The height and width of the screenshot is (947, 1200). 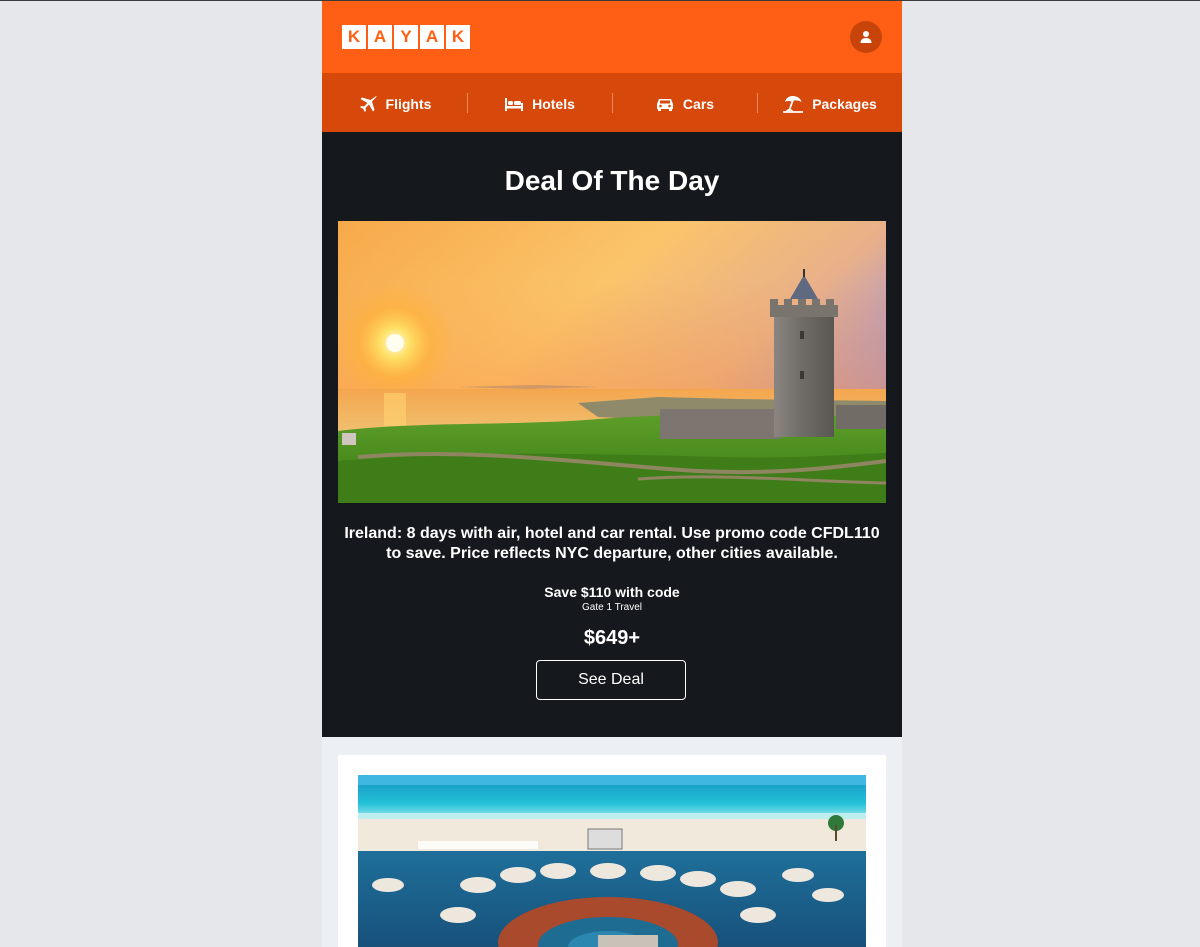 I want to click on account-button, so click(x=866, y=37).